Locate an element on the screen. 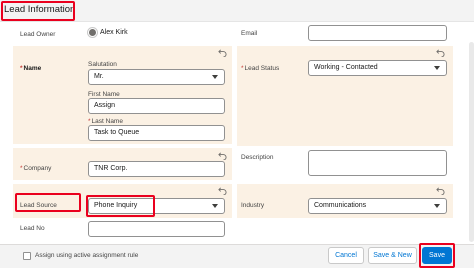 The height and width of the screenshot is (268, 474). section-title: Lead Information is located at coordinates (40, 9).